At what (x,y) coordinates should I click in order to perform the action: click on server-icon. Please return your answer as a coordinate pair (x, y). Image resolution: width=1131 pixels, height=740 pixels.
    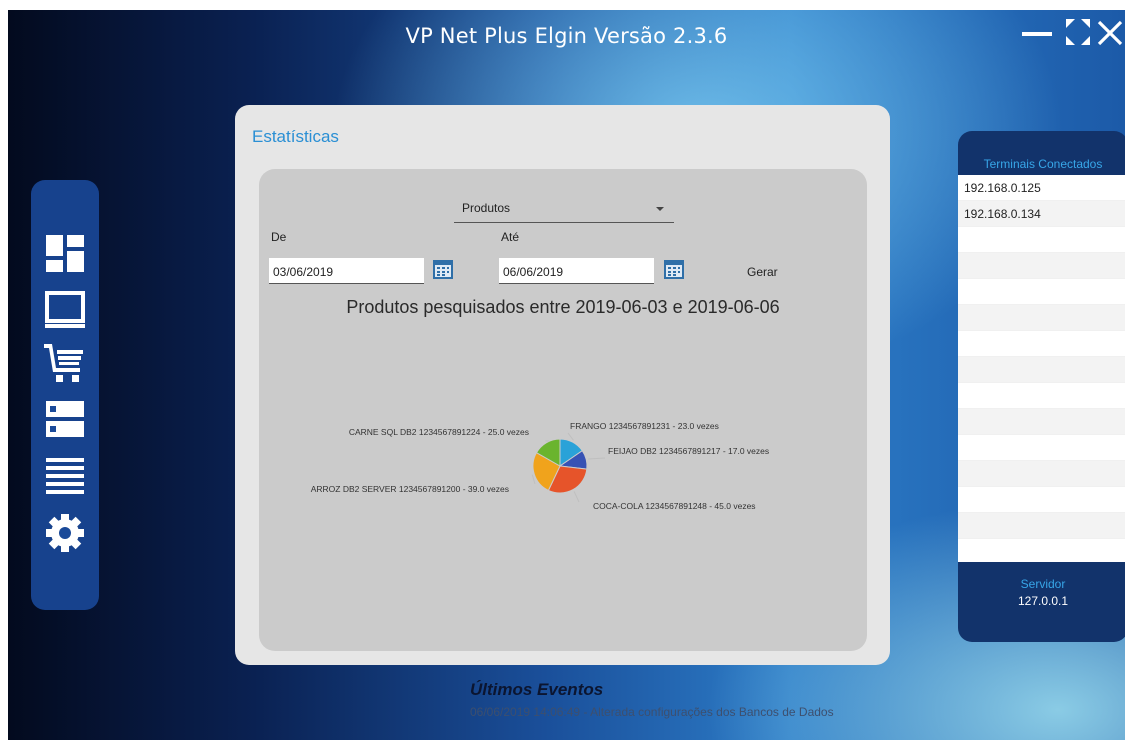
    Looking at the image, I should click on (65, 419).